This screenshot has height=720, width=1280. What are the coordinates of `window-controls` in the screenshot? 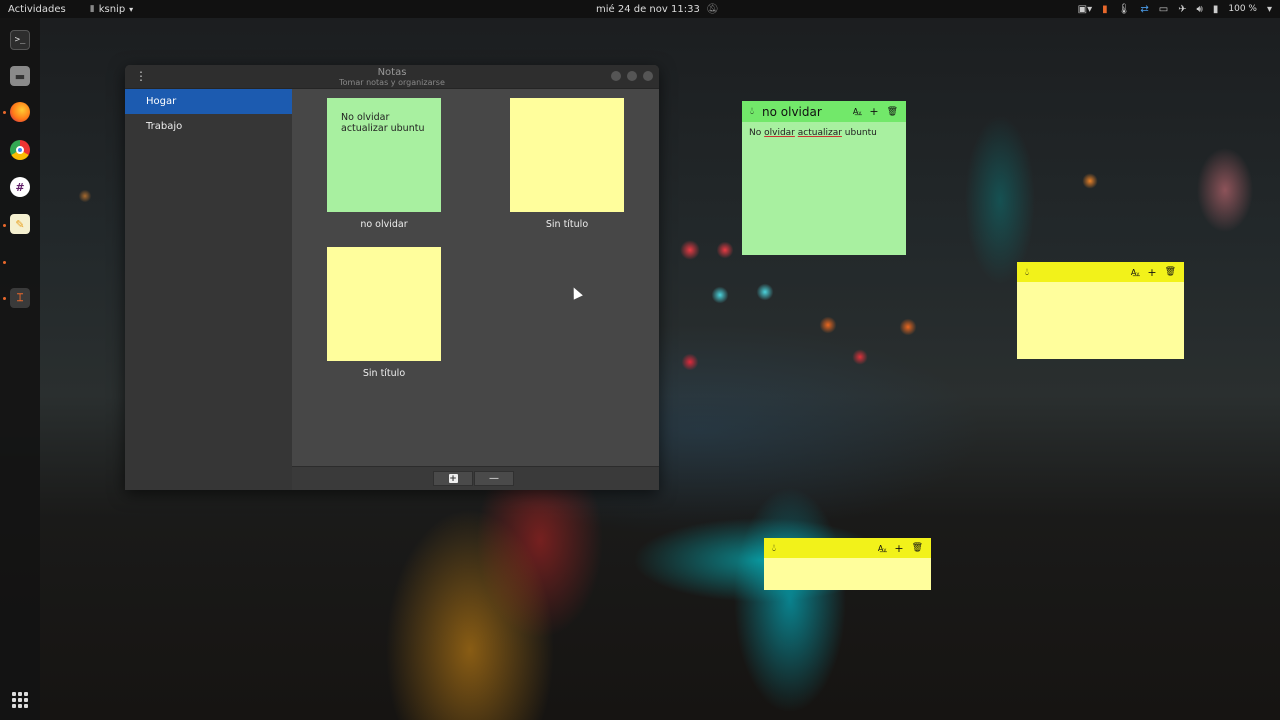 It's located at (632, 76).